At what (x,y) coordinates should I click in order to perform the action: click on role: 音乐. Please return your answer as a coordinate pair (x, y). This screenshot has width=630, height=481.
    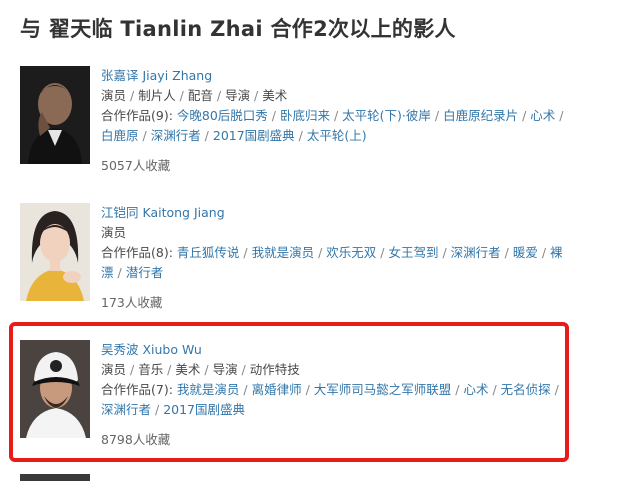
    Looking at the image, I should click on (151, 369).